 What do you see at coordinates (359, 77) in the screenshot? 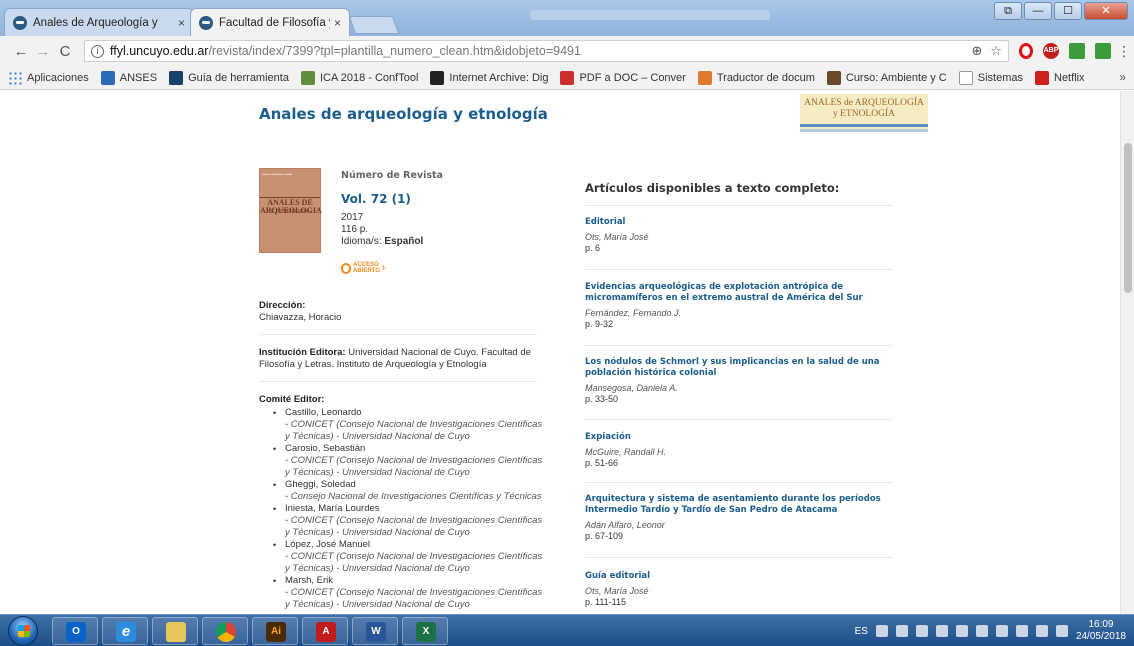
I see `bookmark-ica: ICA 2018 - ConfTool` at bounding box center [359, 77].